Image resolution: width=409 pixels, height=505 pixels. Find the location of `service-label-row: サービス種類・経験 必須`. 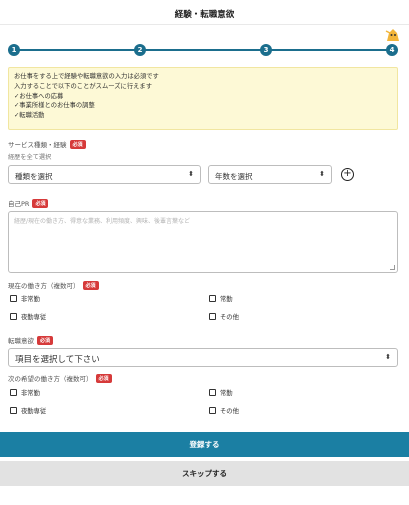

service-label-row: サービス種類・経験 必須 is located at coordinates (47, 144).